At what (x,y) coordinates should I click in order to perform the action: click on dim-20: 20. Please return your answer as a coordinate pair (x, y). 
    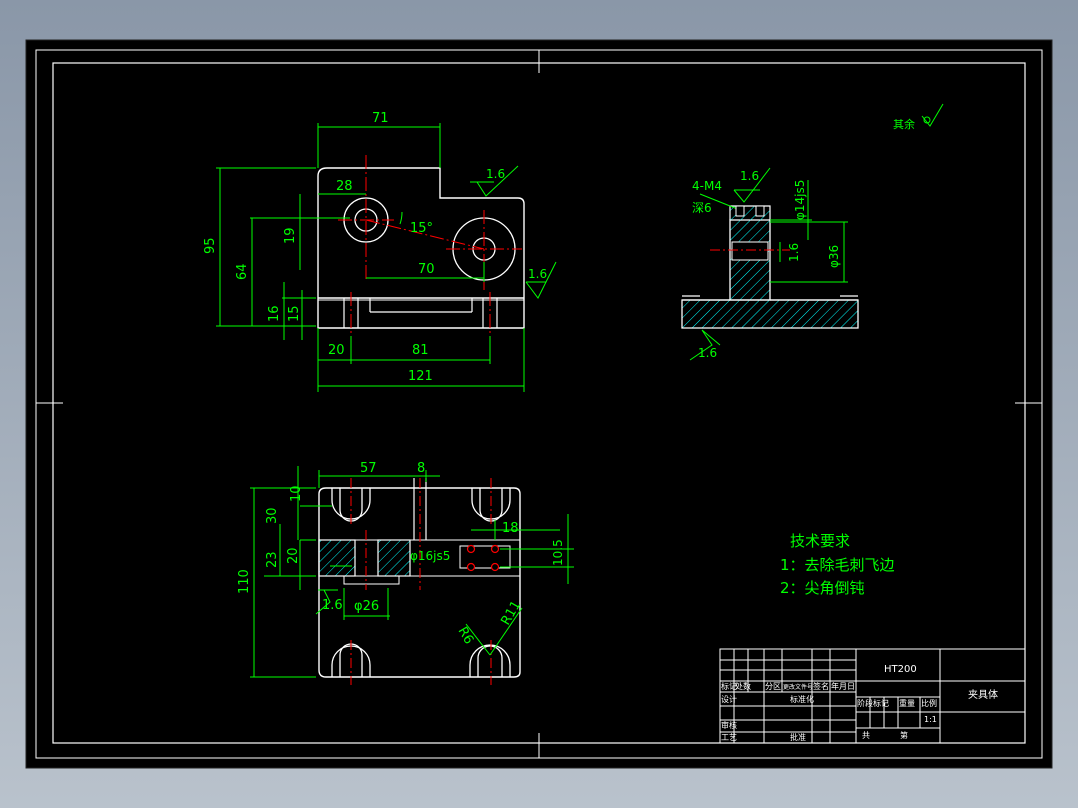
    Looking at the image, I should click on (336, 350).